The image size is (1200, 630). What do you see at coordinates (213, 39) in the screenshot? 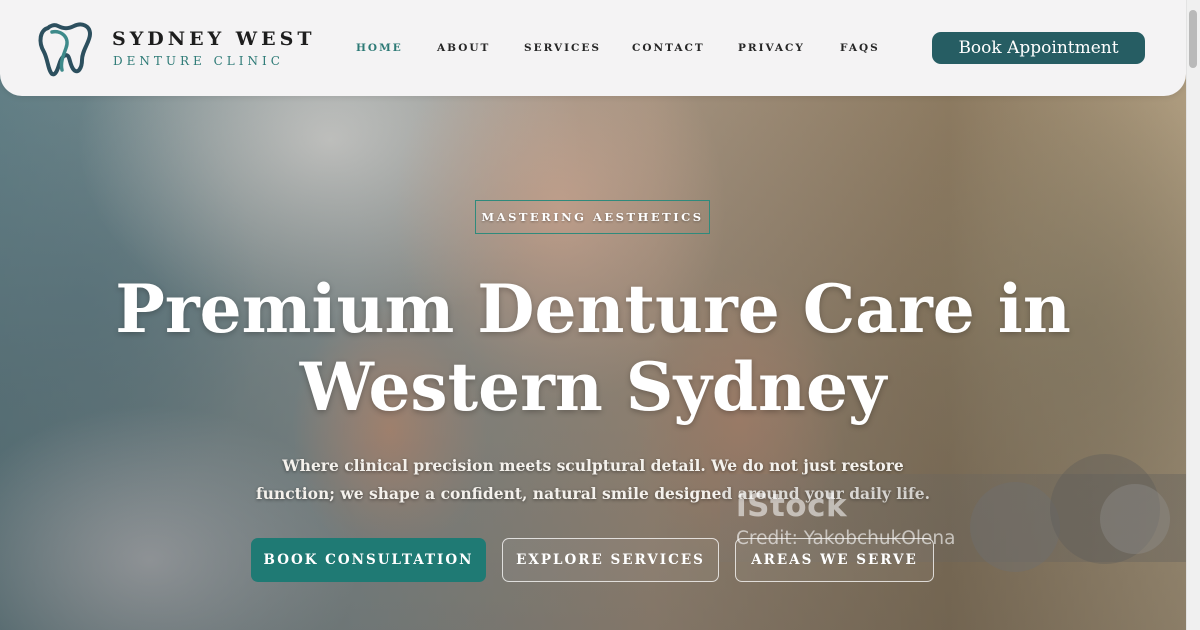
I see `brand-name: SYDNEY WEST` at bounding box center [213, 39].